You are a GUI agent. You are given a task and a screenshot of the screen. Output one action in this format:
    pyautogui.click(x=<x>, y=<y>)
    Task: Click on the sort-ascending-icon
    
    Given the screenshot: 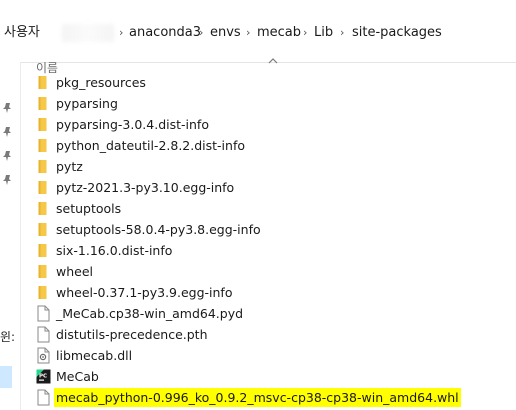 What is the action you would take?
    pyautogui.click(x=273, y=61)
    